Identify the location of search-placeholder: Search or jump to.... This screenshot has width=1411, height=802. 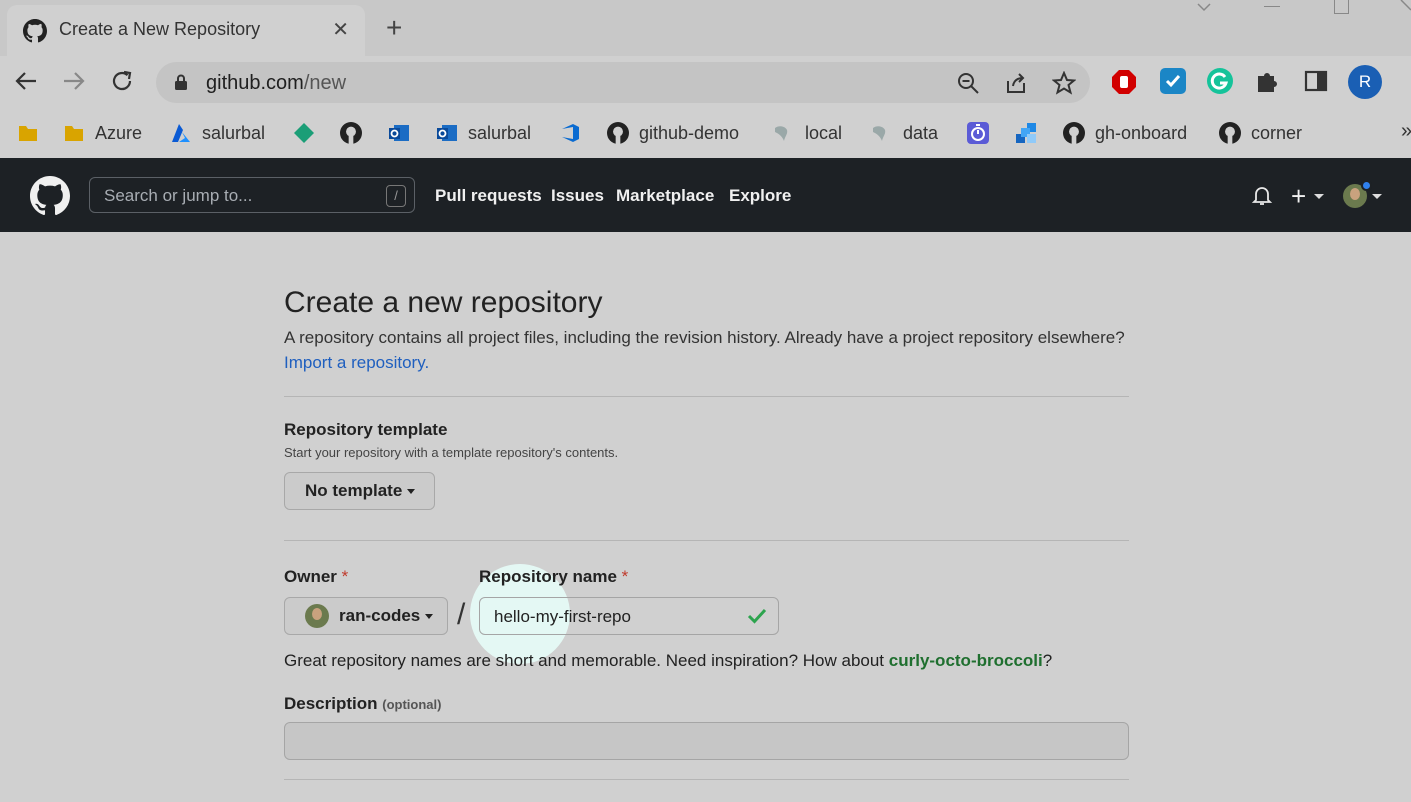
(178, 195).